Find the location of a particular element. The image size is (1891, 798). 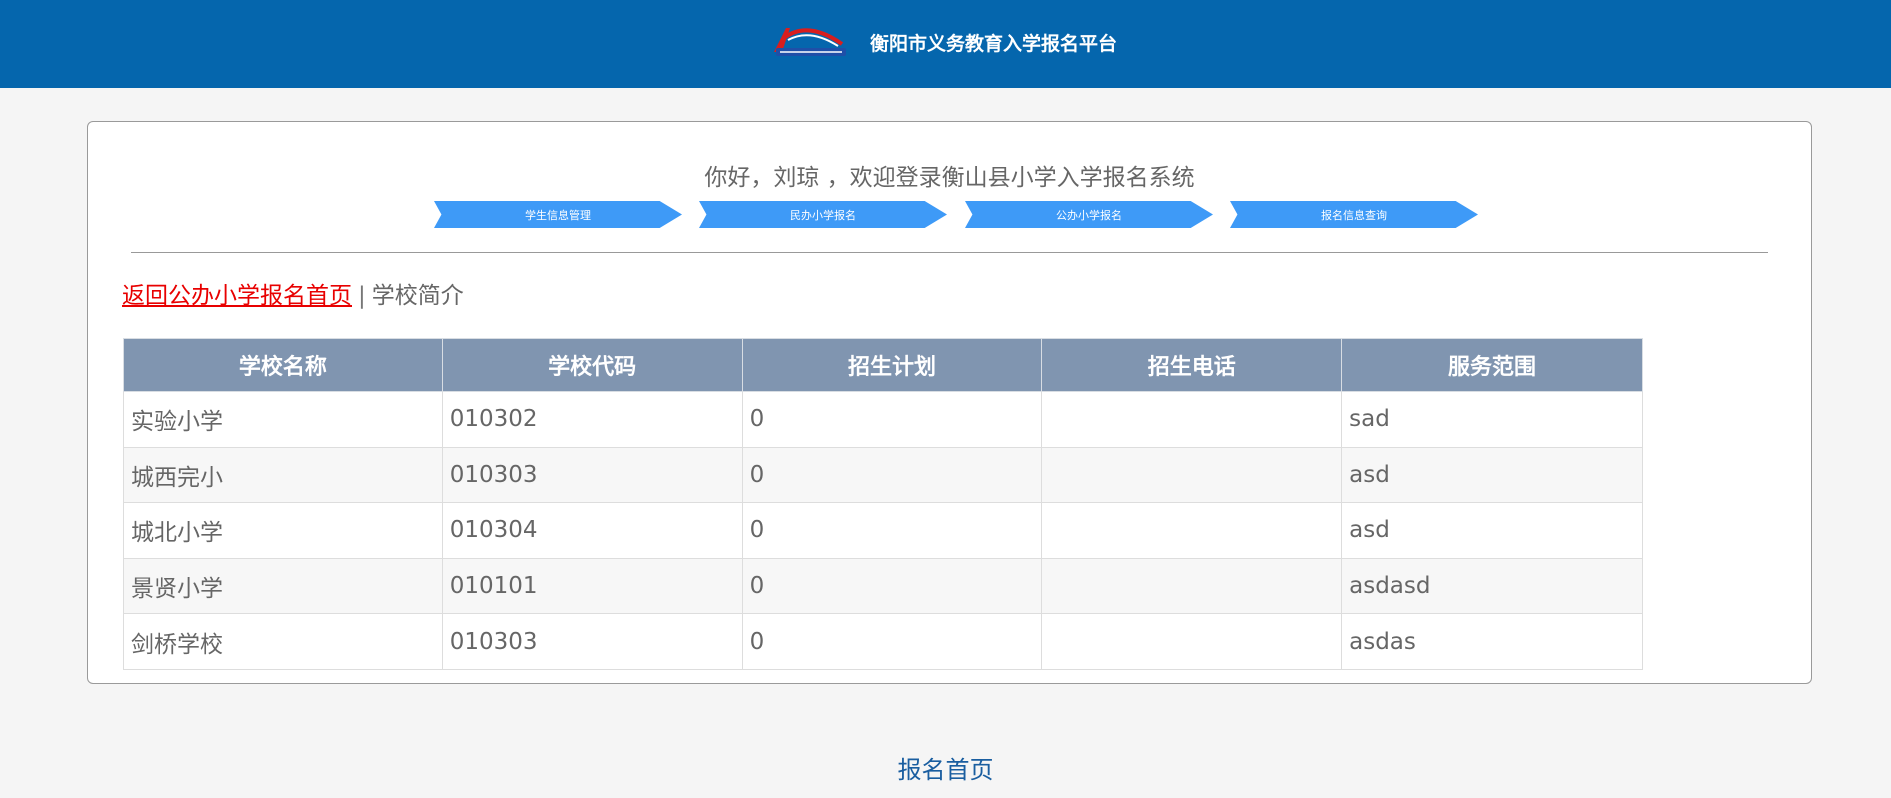

registration-home-link: 报名首页 is located at coordinates (945, 767).